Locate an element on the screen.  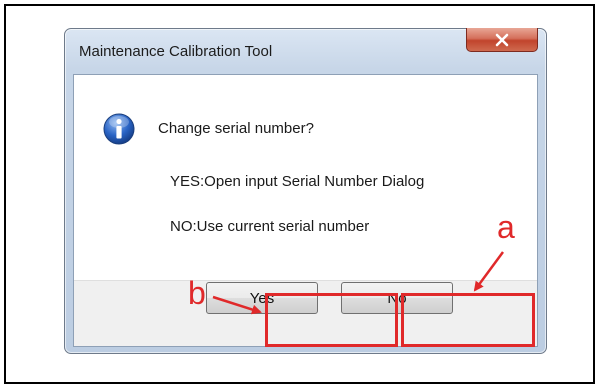
close-button is located at coordinates (502, 40).